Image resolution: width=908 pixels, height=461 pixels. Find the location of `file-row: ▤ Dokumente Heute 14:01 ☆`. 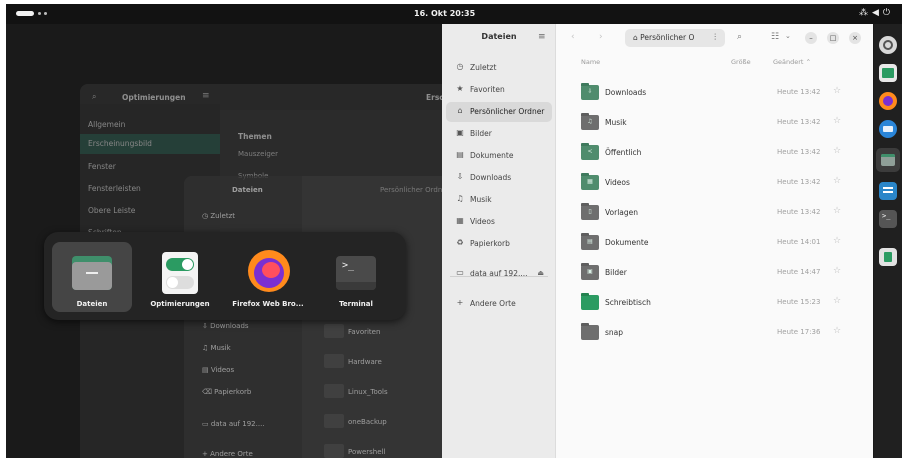

file-row: ▤ Dokumente Heute 14:01 ☆ is located at coordinates (715, 243).